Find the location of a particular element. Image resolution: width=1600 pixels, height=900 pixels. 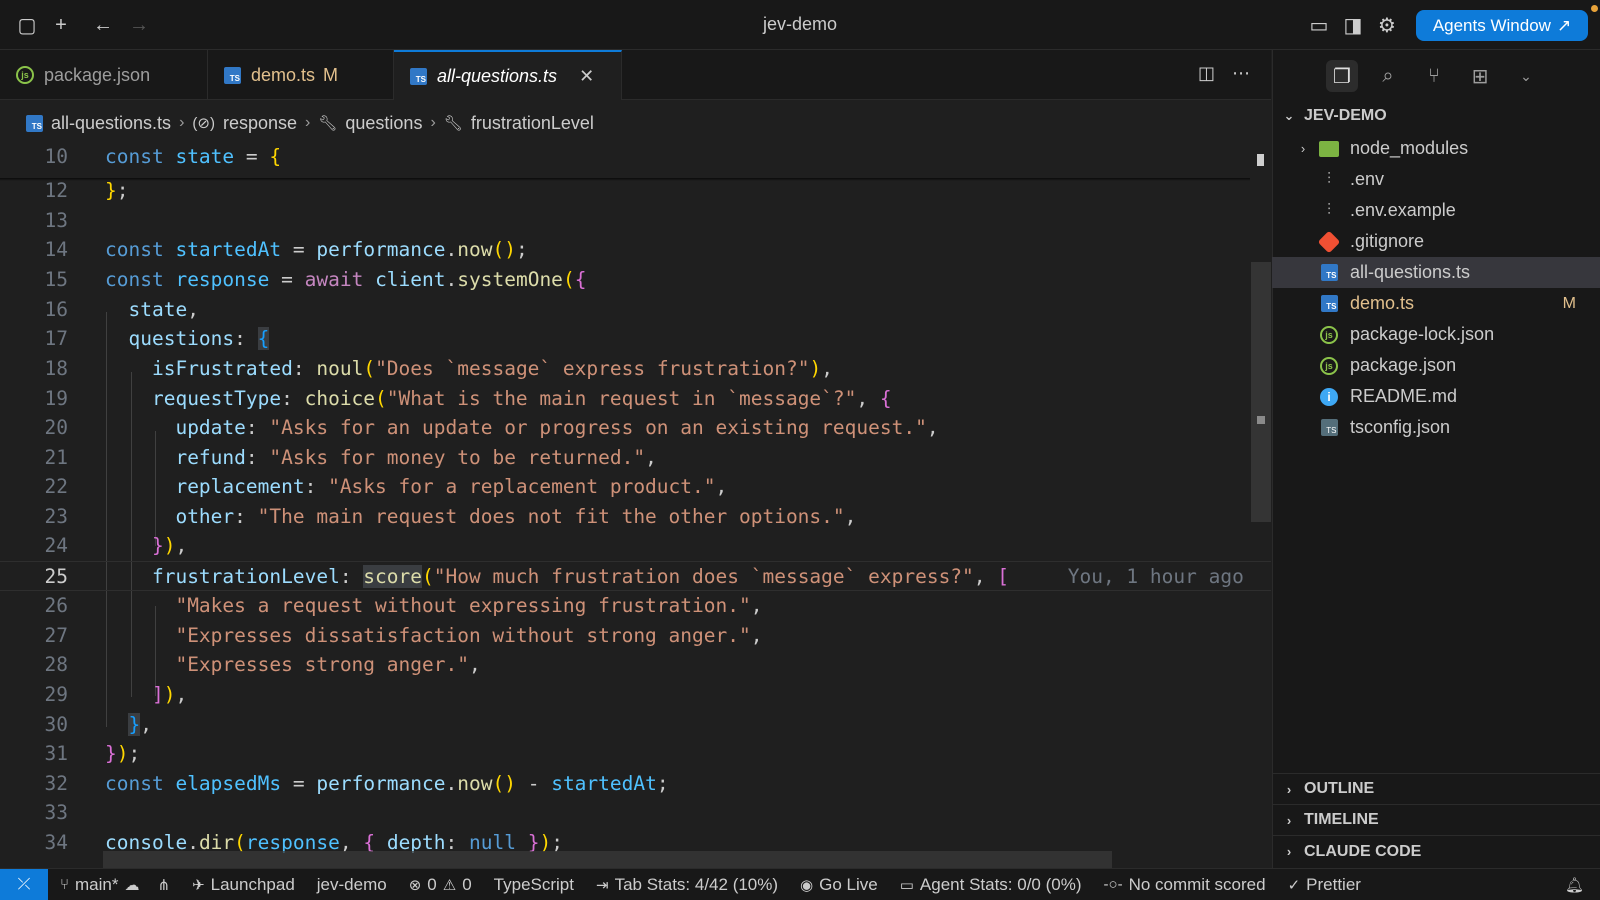

code-line: 24 }), is located at coordinates (635, 546).